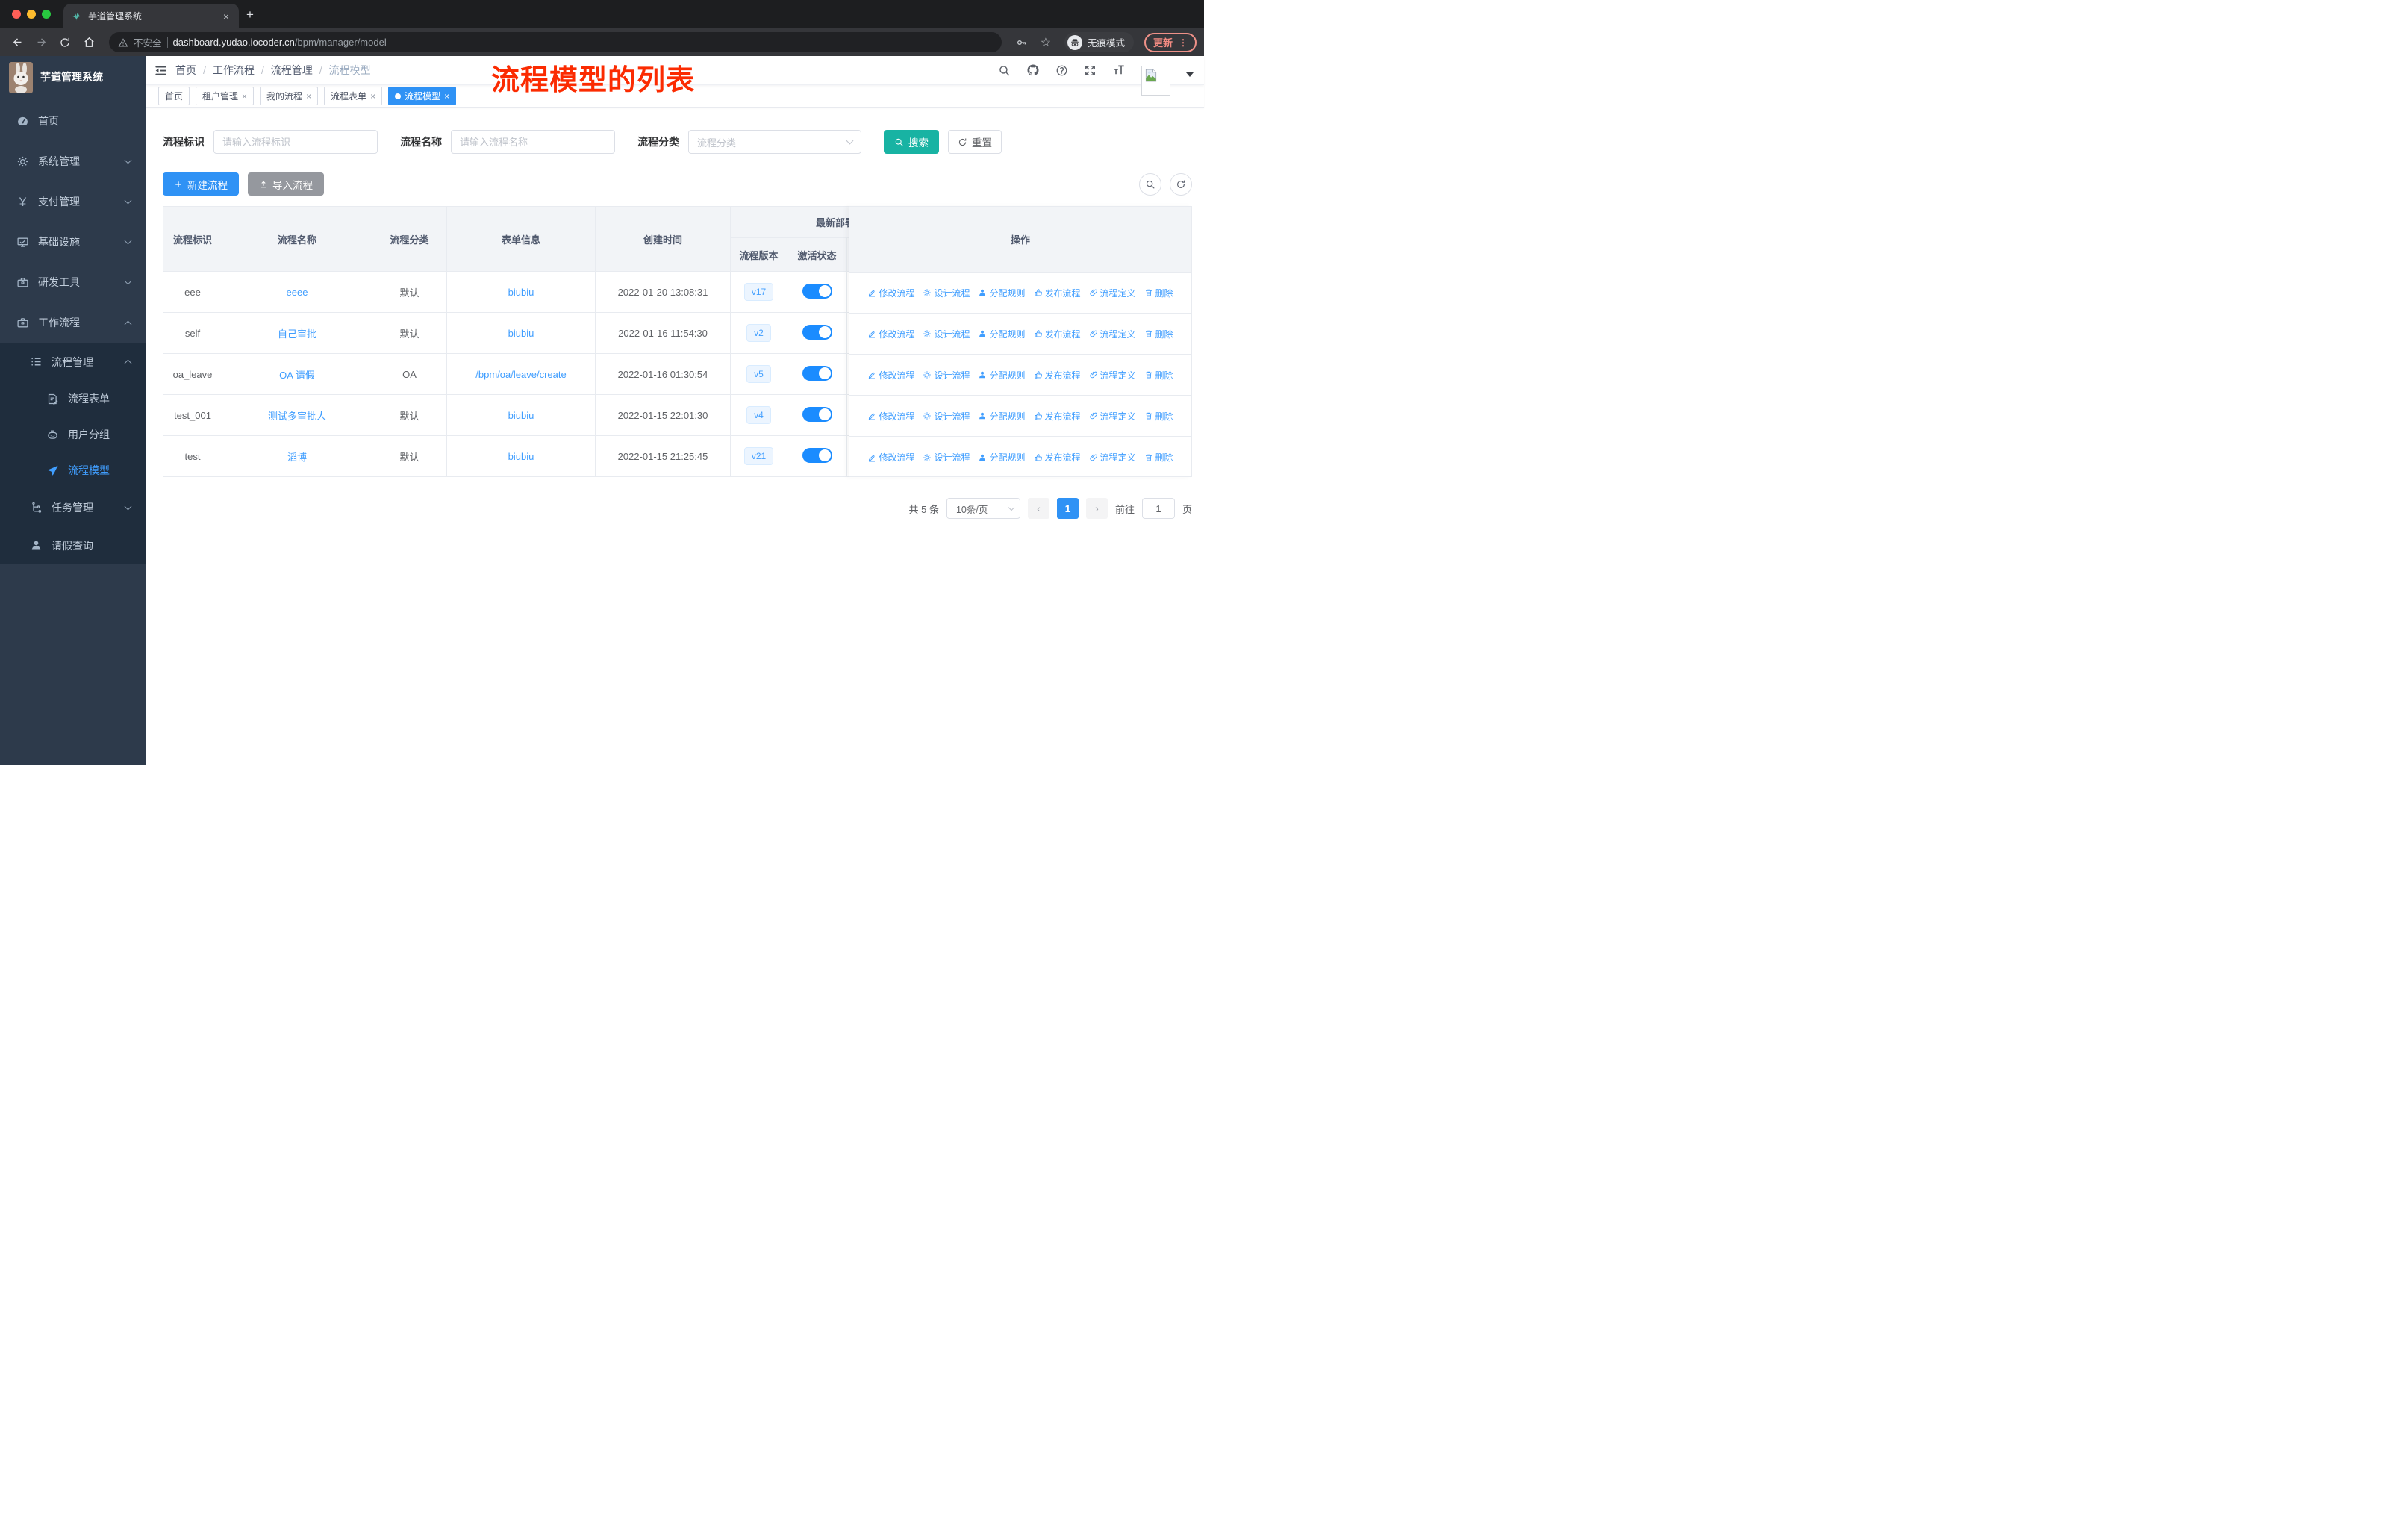 The image size is (2408, 1529). I want to click on form-info-link: /bpm/oa/leave/create, so click(520, 375).